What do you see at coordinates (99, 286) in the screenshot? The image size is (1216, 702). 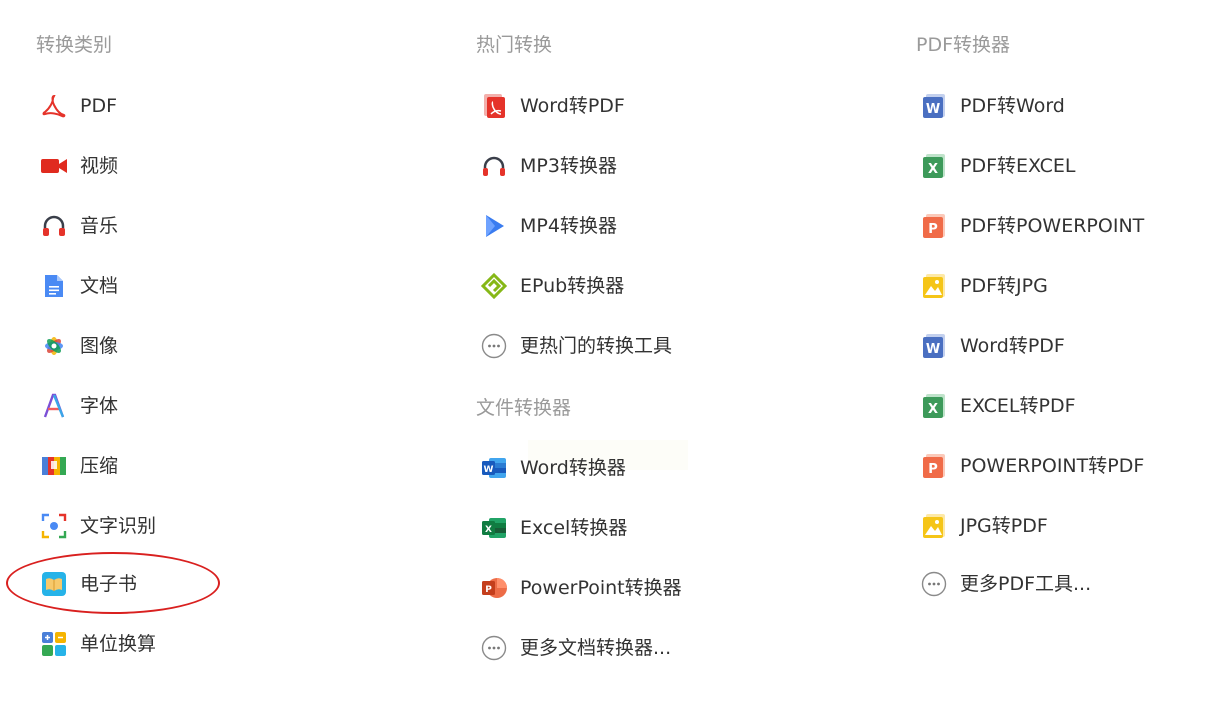 I see `category-label: 文档` at bounding box center [99, 286].